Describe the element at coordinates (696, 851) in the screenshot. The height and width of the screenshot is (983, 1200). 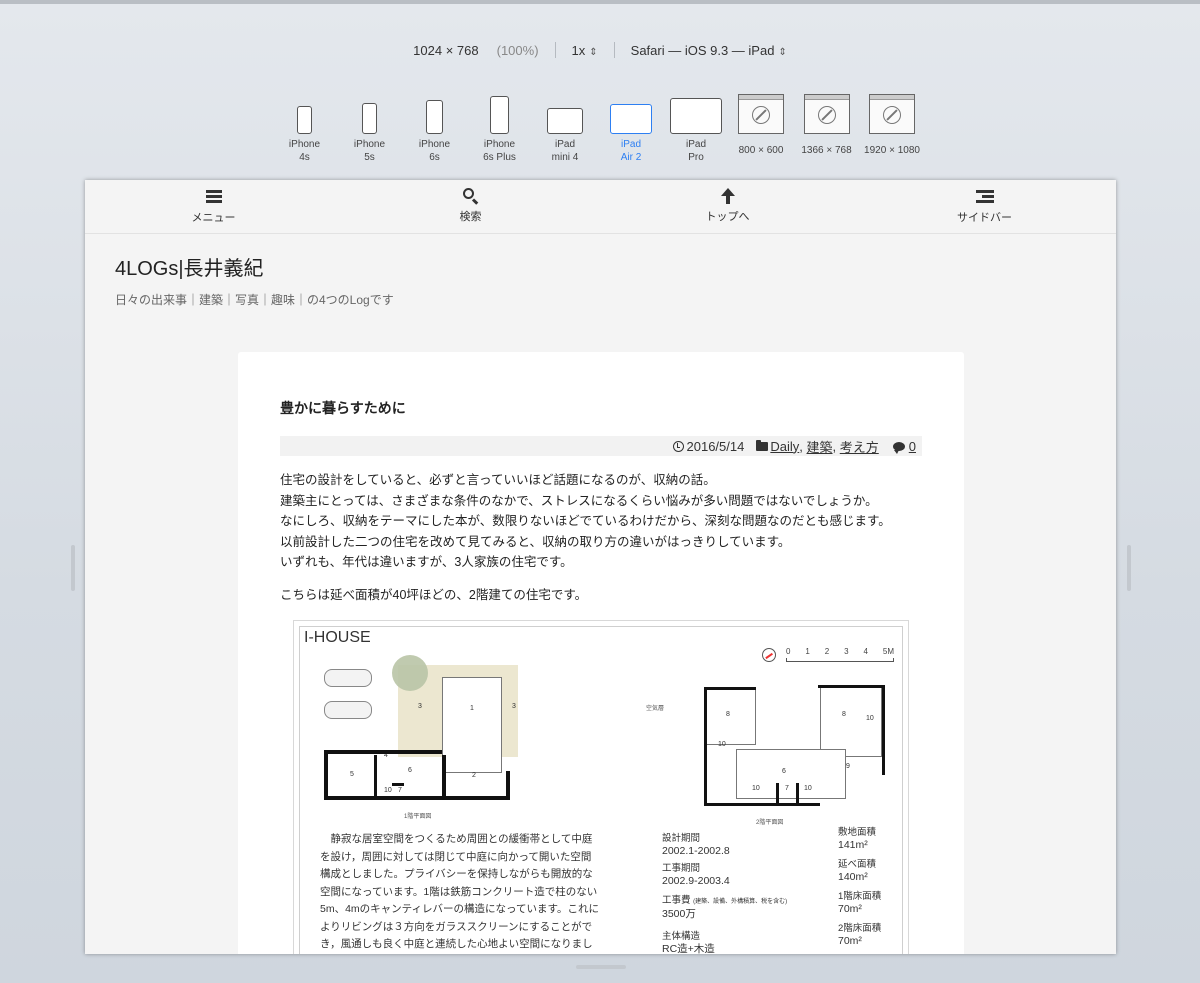
I see `spec-value: 2002.1-2002.8` at that location.